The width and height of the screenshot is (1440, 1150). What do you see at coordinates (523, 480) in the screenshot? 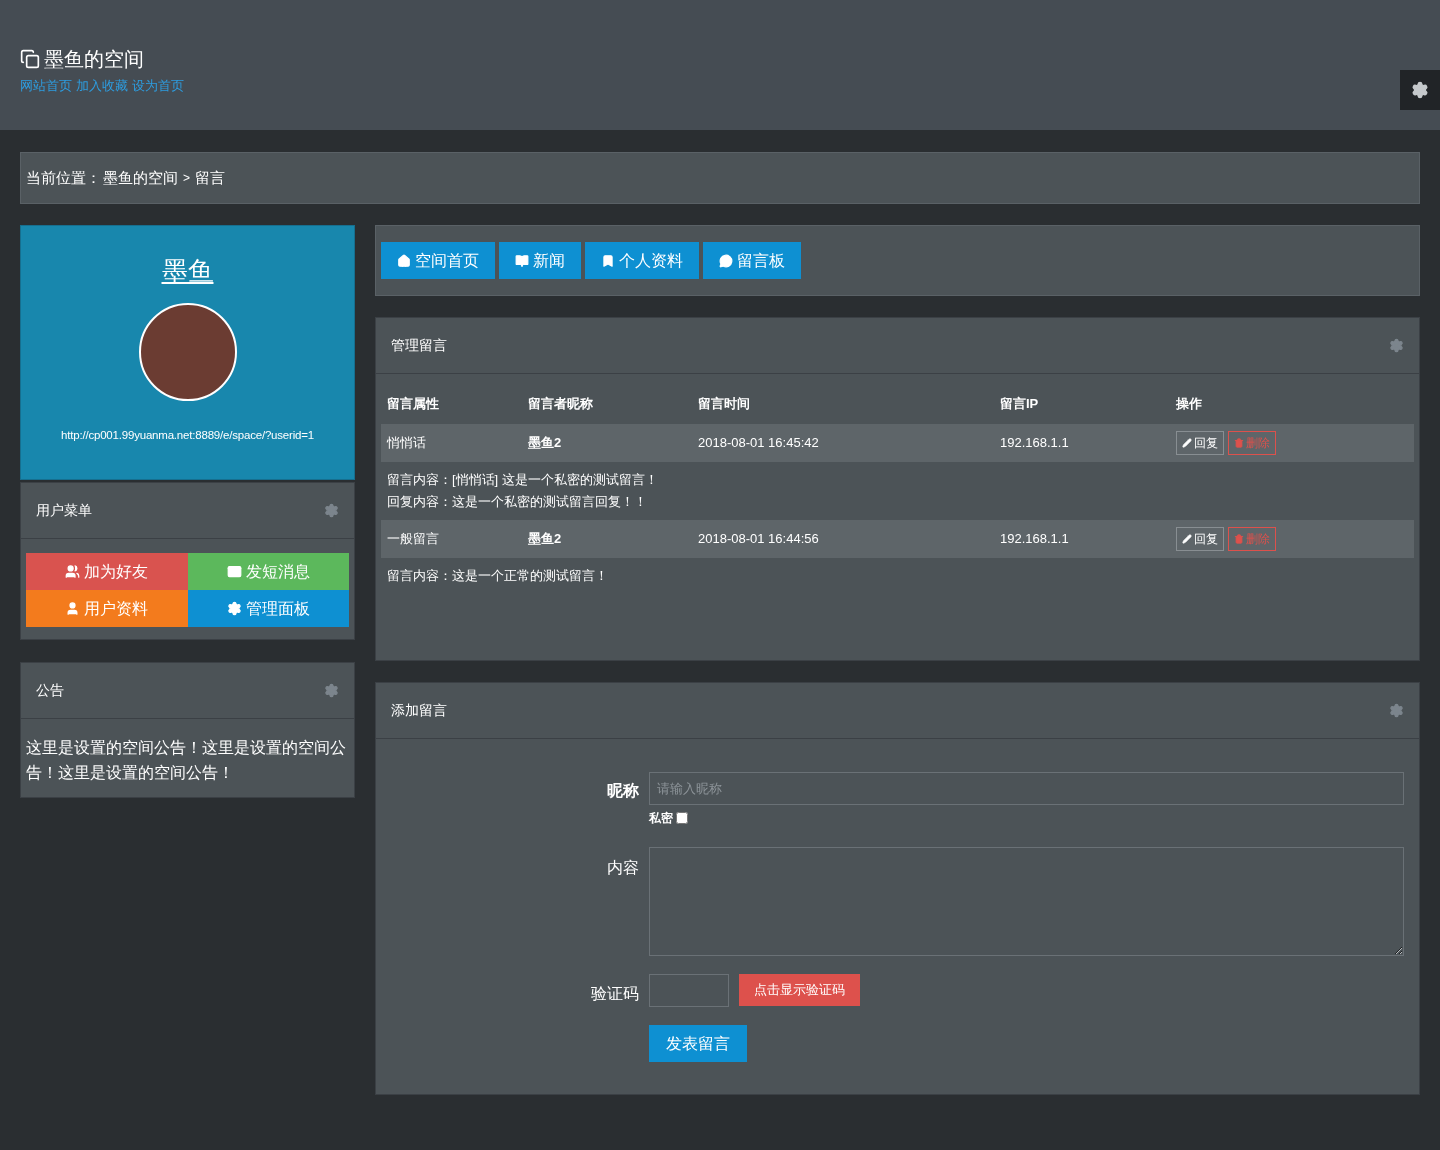
I see `message-content: 留言内容：[悄悄话] 这是一个私密的测试留言！` at bounding box center [523, 480].